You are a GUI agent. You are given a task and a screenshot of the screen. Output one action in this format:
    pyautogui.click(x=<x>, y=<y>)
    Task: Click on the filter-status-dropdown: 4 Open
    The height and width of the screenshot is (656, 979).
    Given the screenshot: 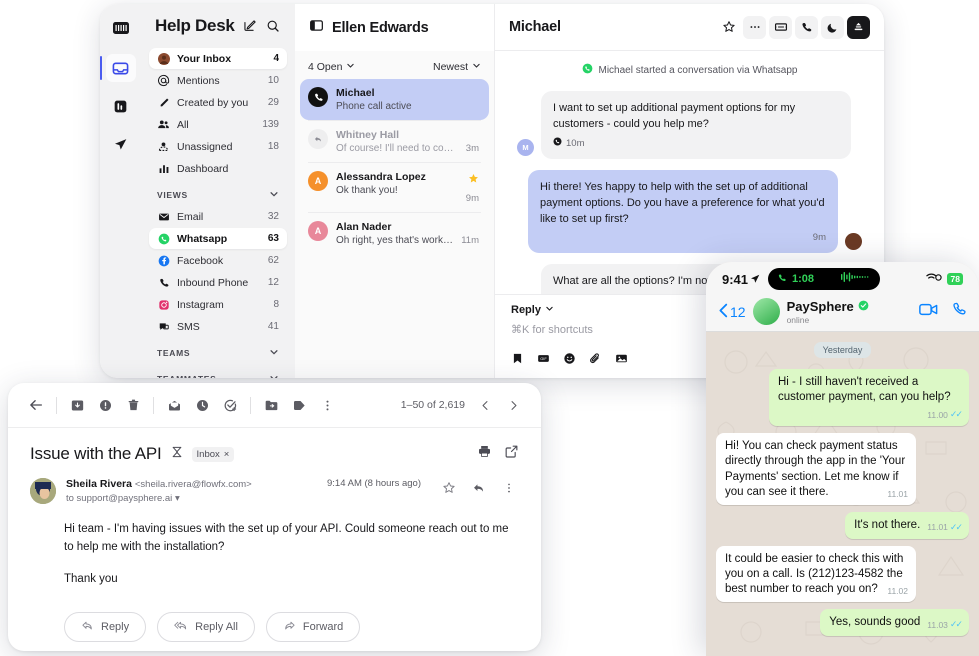 What is the action you would take?
    pyautogui.click(x=331, y=67)
    